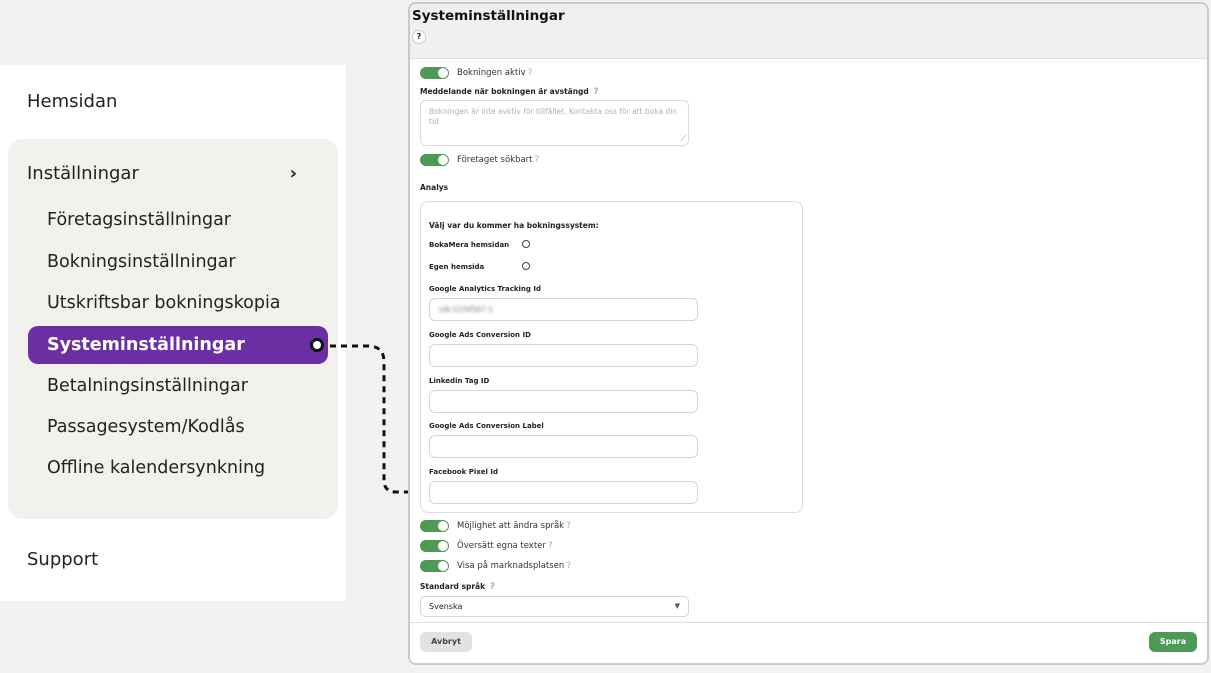 Image resolution: width=1211 pixels, height=673 pixels. Describe the element at coordinates (293, 173) in the screenshot. I see `chevron-right-icon: ›` at that location.